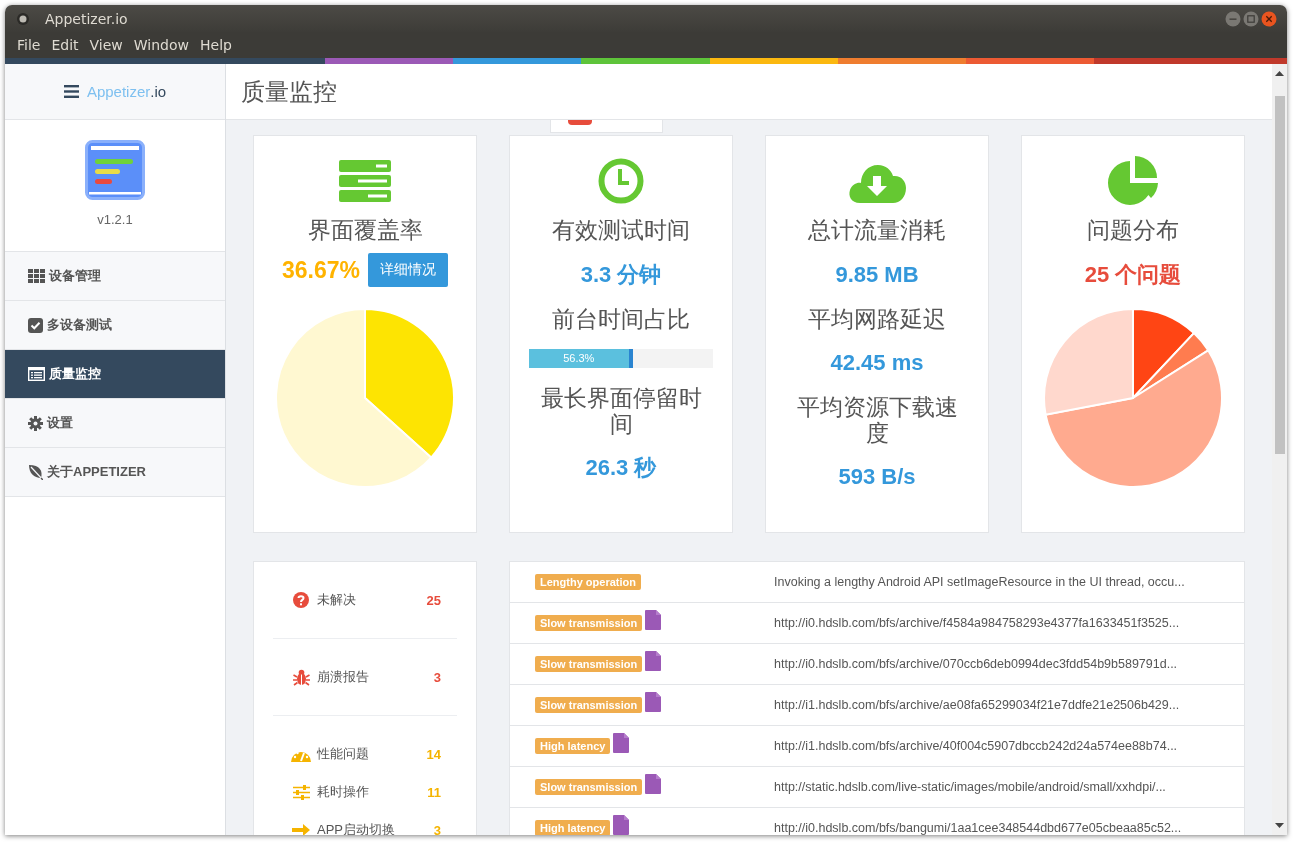 The width and height of the screenshot is (1296, 843). What do you see at coordinates (877, 230) in the screenshot?
I see `card-title: 总计流量消耗` at bounding box center [877, 230].